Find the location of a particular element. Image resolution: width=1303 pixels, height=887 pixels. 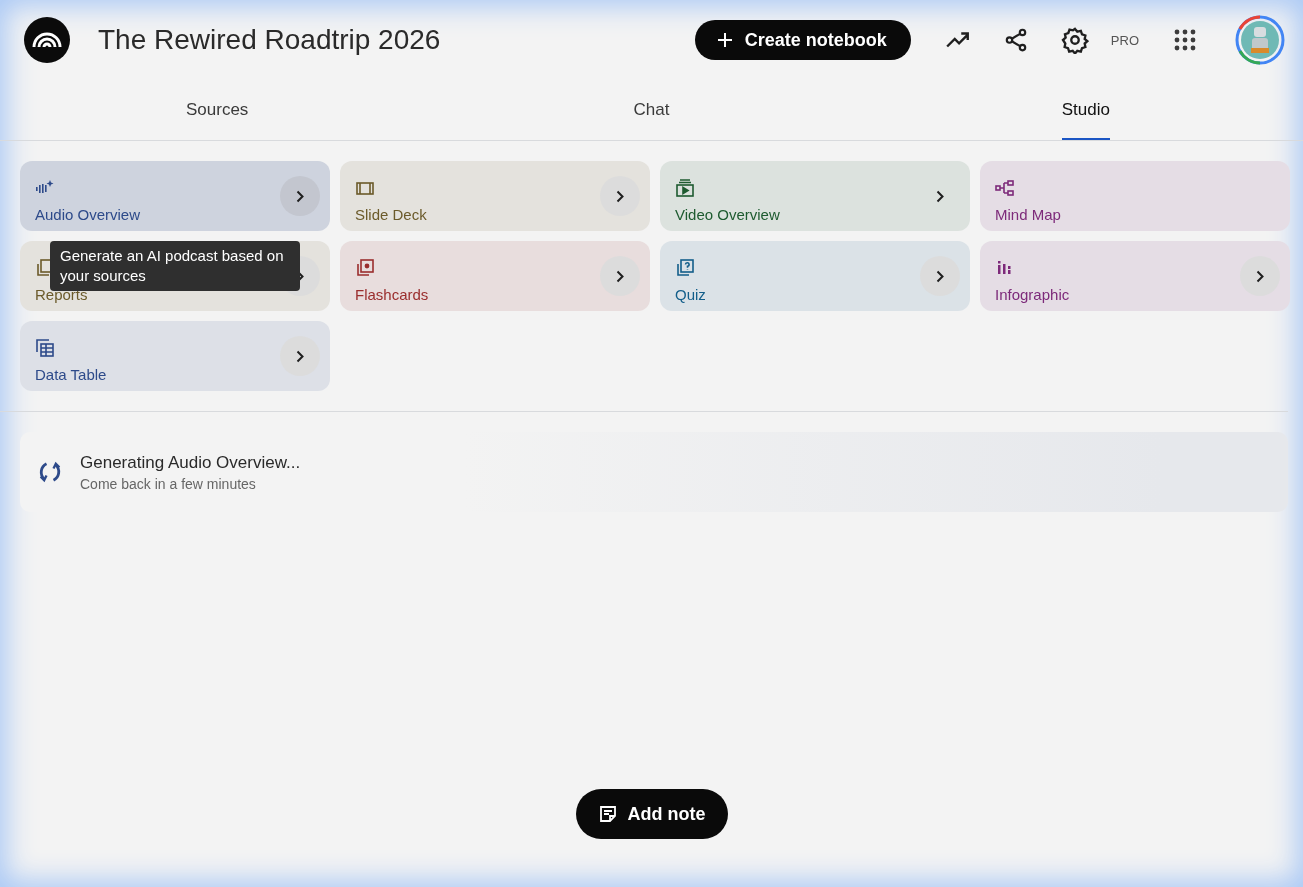

tile-label: Audio Overview is located at coordinates (88, 214).